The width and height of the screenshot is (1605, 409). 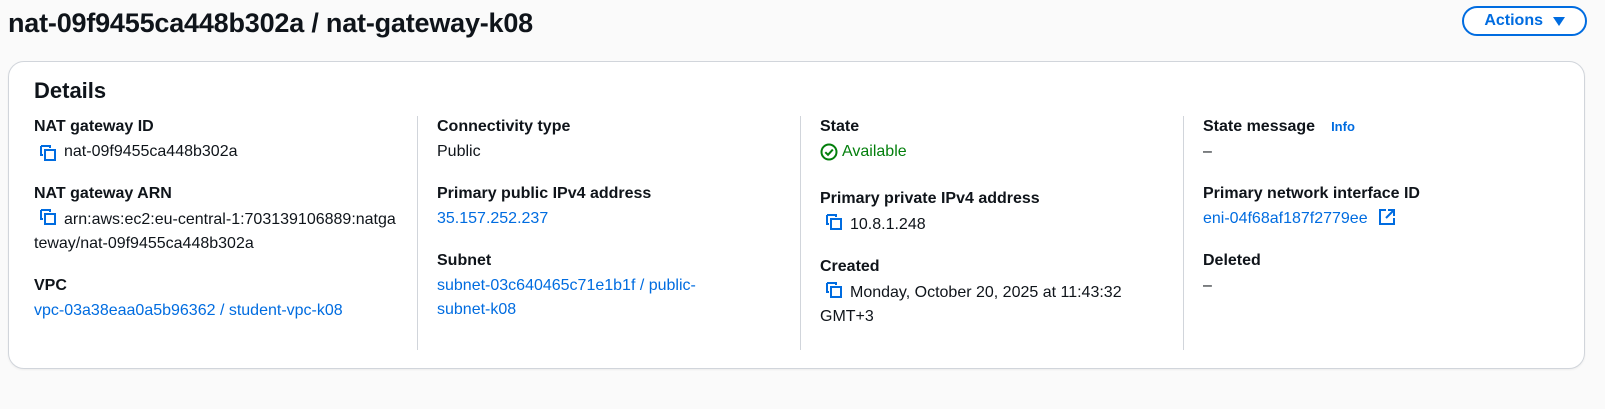 I want to click on deleted-field: Deleted –, so click(x=1374, y=274).